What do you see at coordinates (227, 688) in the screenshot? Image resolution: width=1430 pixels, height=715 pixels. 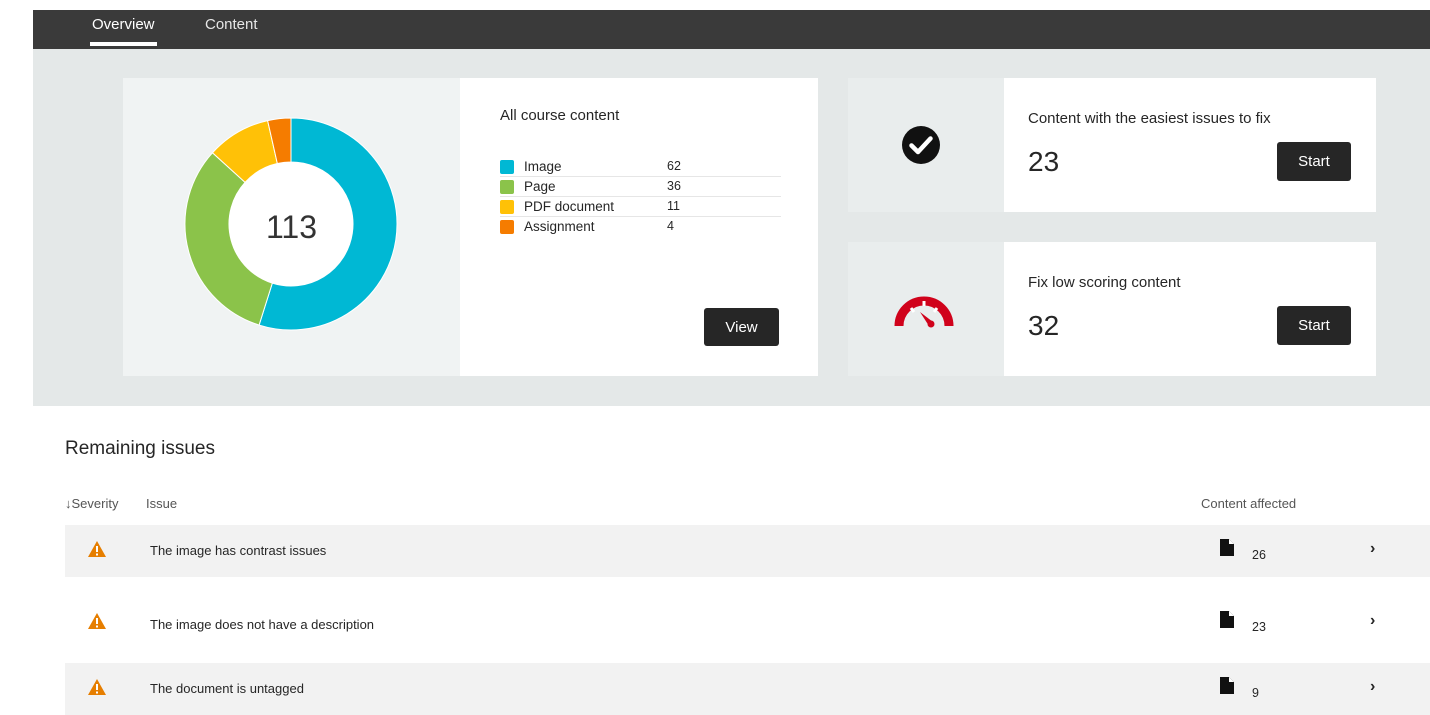 I see `issue-text: The document is untagged` at bounding box center [227, 688].